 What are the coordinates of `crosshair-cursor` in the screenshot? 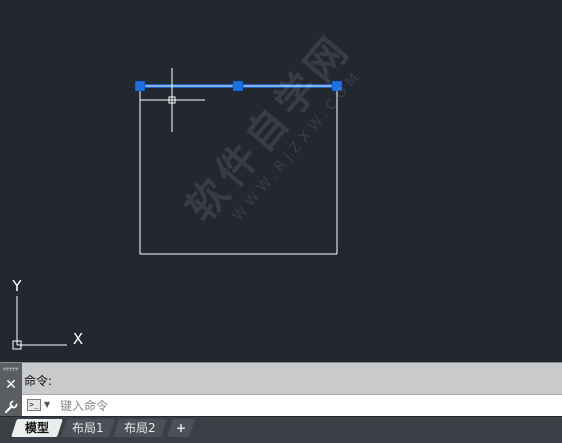 It's located at (172, 100).